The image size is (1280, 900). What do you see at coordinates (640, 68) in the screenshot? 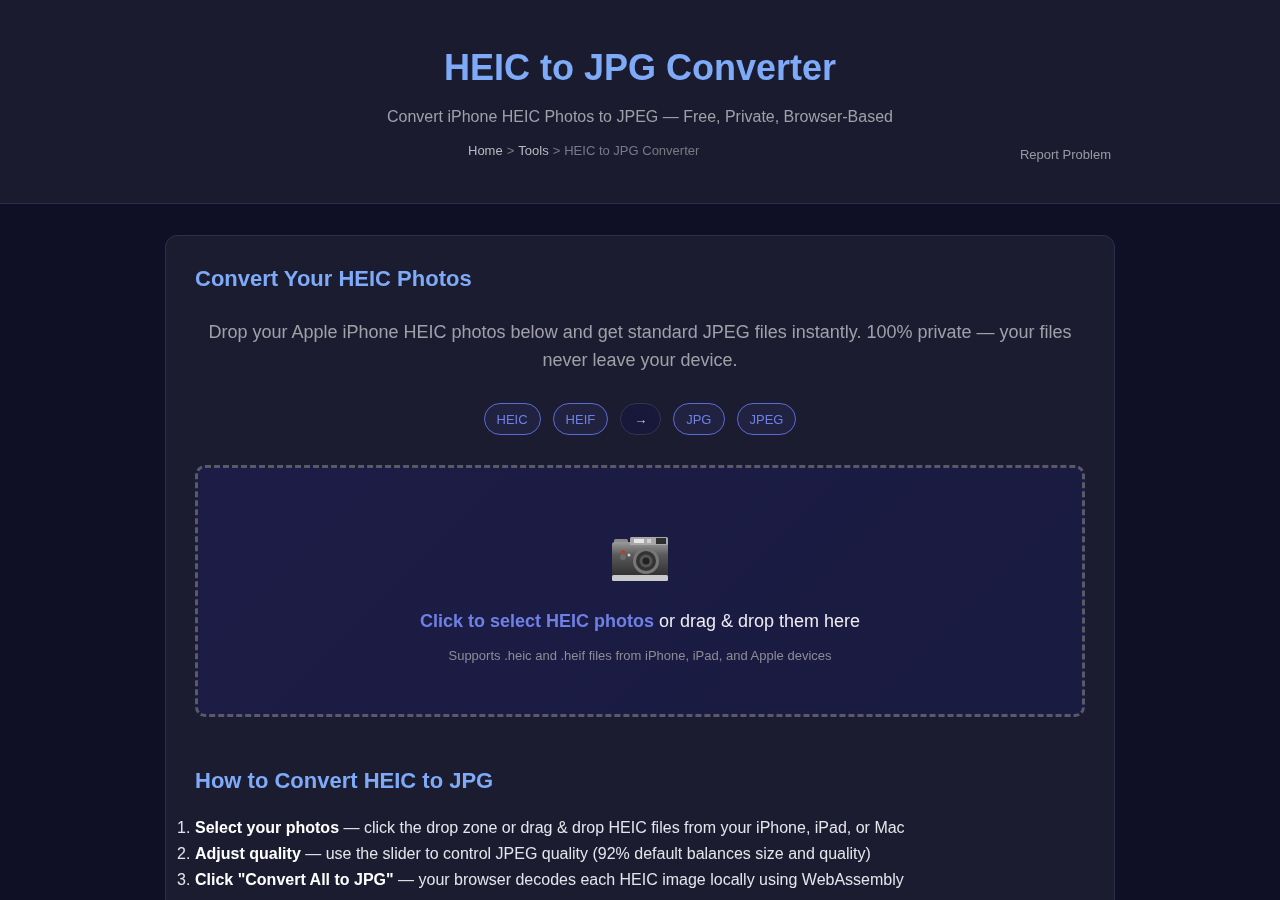
I see `page-title: HEIC to JPG Converter` at bounding box center [640, 68].